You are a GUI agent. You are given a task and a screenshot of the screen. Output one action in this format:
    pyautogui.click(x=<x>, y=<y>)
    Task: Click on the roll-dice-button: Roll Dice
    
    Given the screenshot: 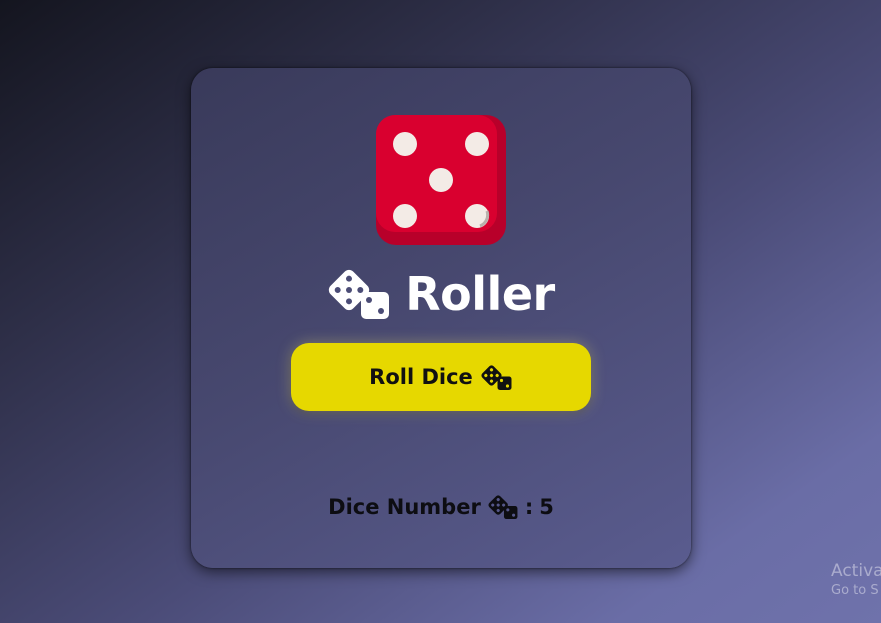 What is the action you would take?
    pyautogui.click(x=441, y=377)
    